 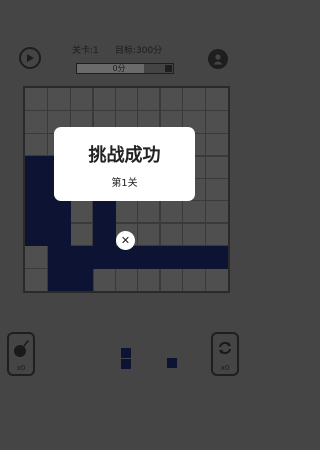 I want to click on grid-line, so click(x=126, y=111).